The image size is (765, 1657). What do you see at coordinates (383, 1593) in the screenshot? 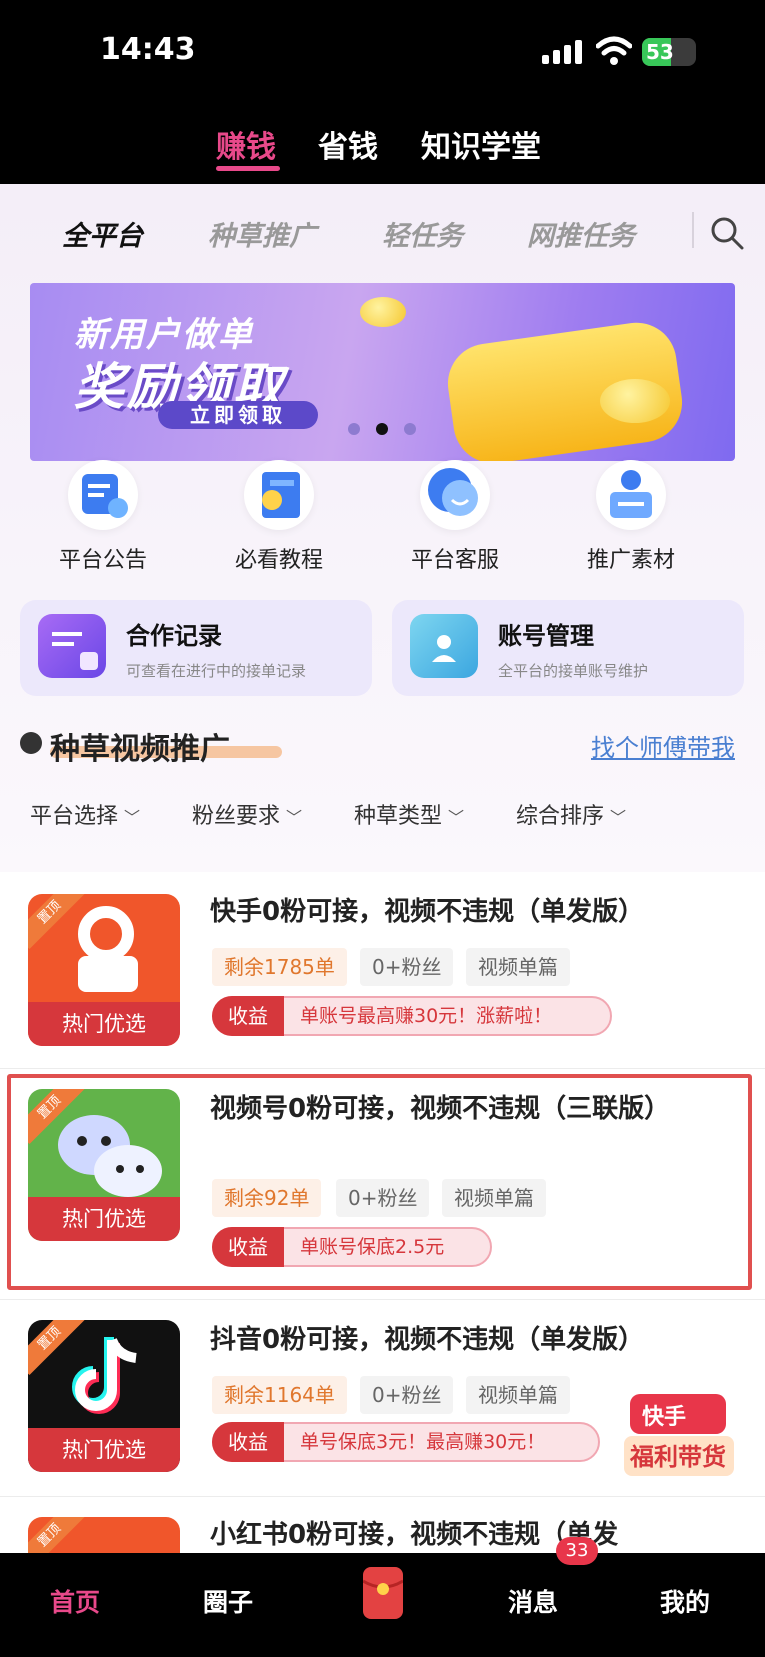
I see `red-packet-icon` at bounding box center [383, 1593].